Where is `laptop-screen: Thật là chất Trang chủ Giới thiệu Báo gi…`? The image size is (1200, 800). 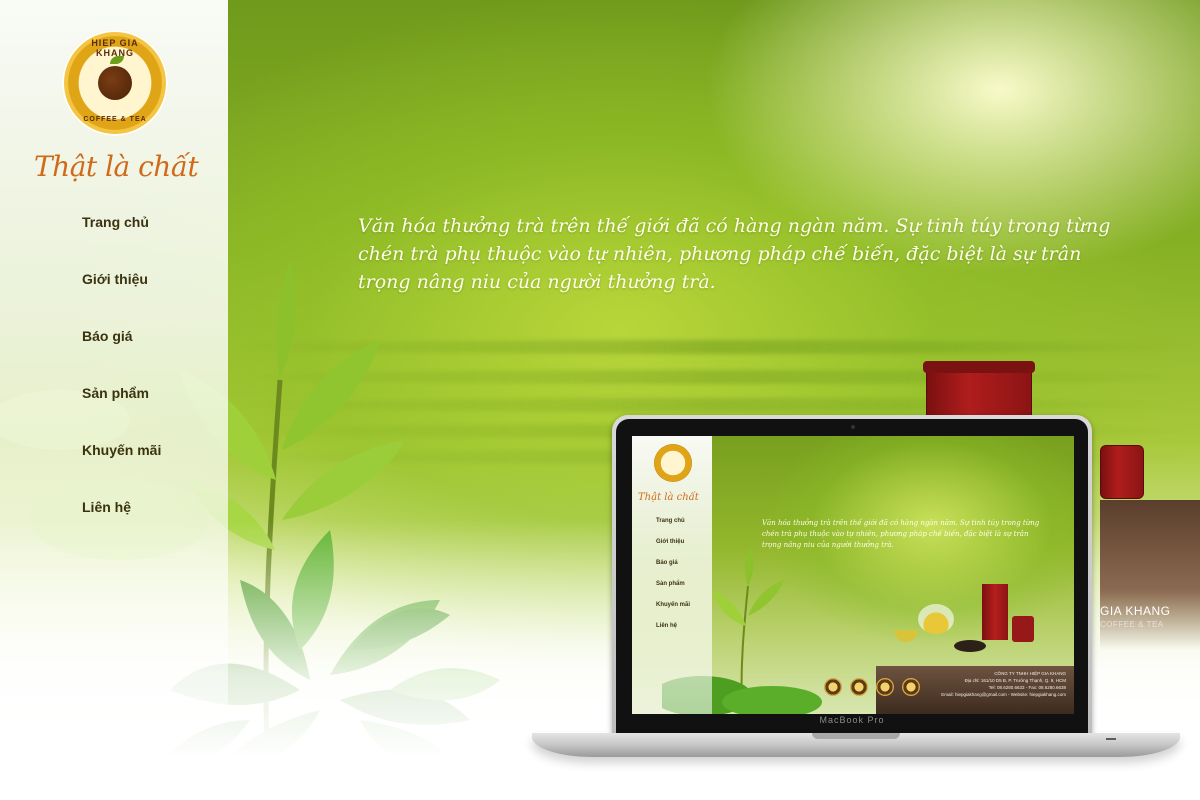 laptop-screen: Thật là chất Trang chủ Giới thiệu Báo gi… is located at coordinates (853, 575).